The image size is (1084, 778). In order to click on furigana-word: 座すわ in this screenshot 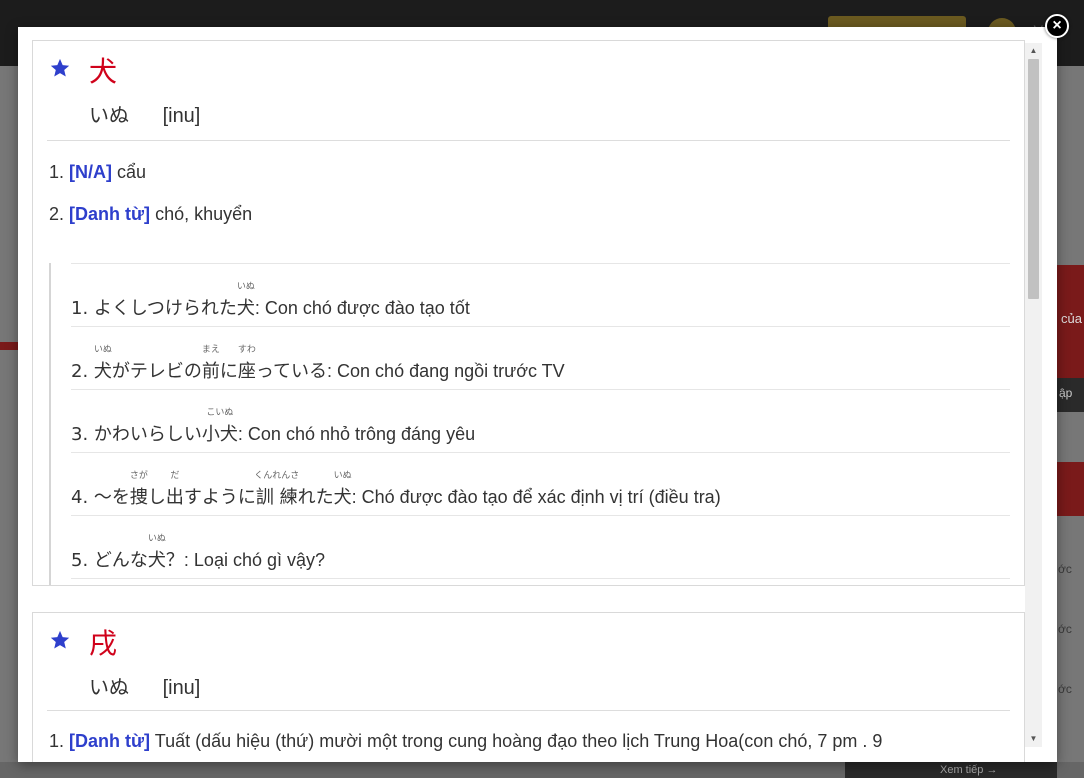, I will do `click(246, 364)`.